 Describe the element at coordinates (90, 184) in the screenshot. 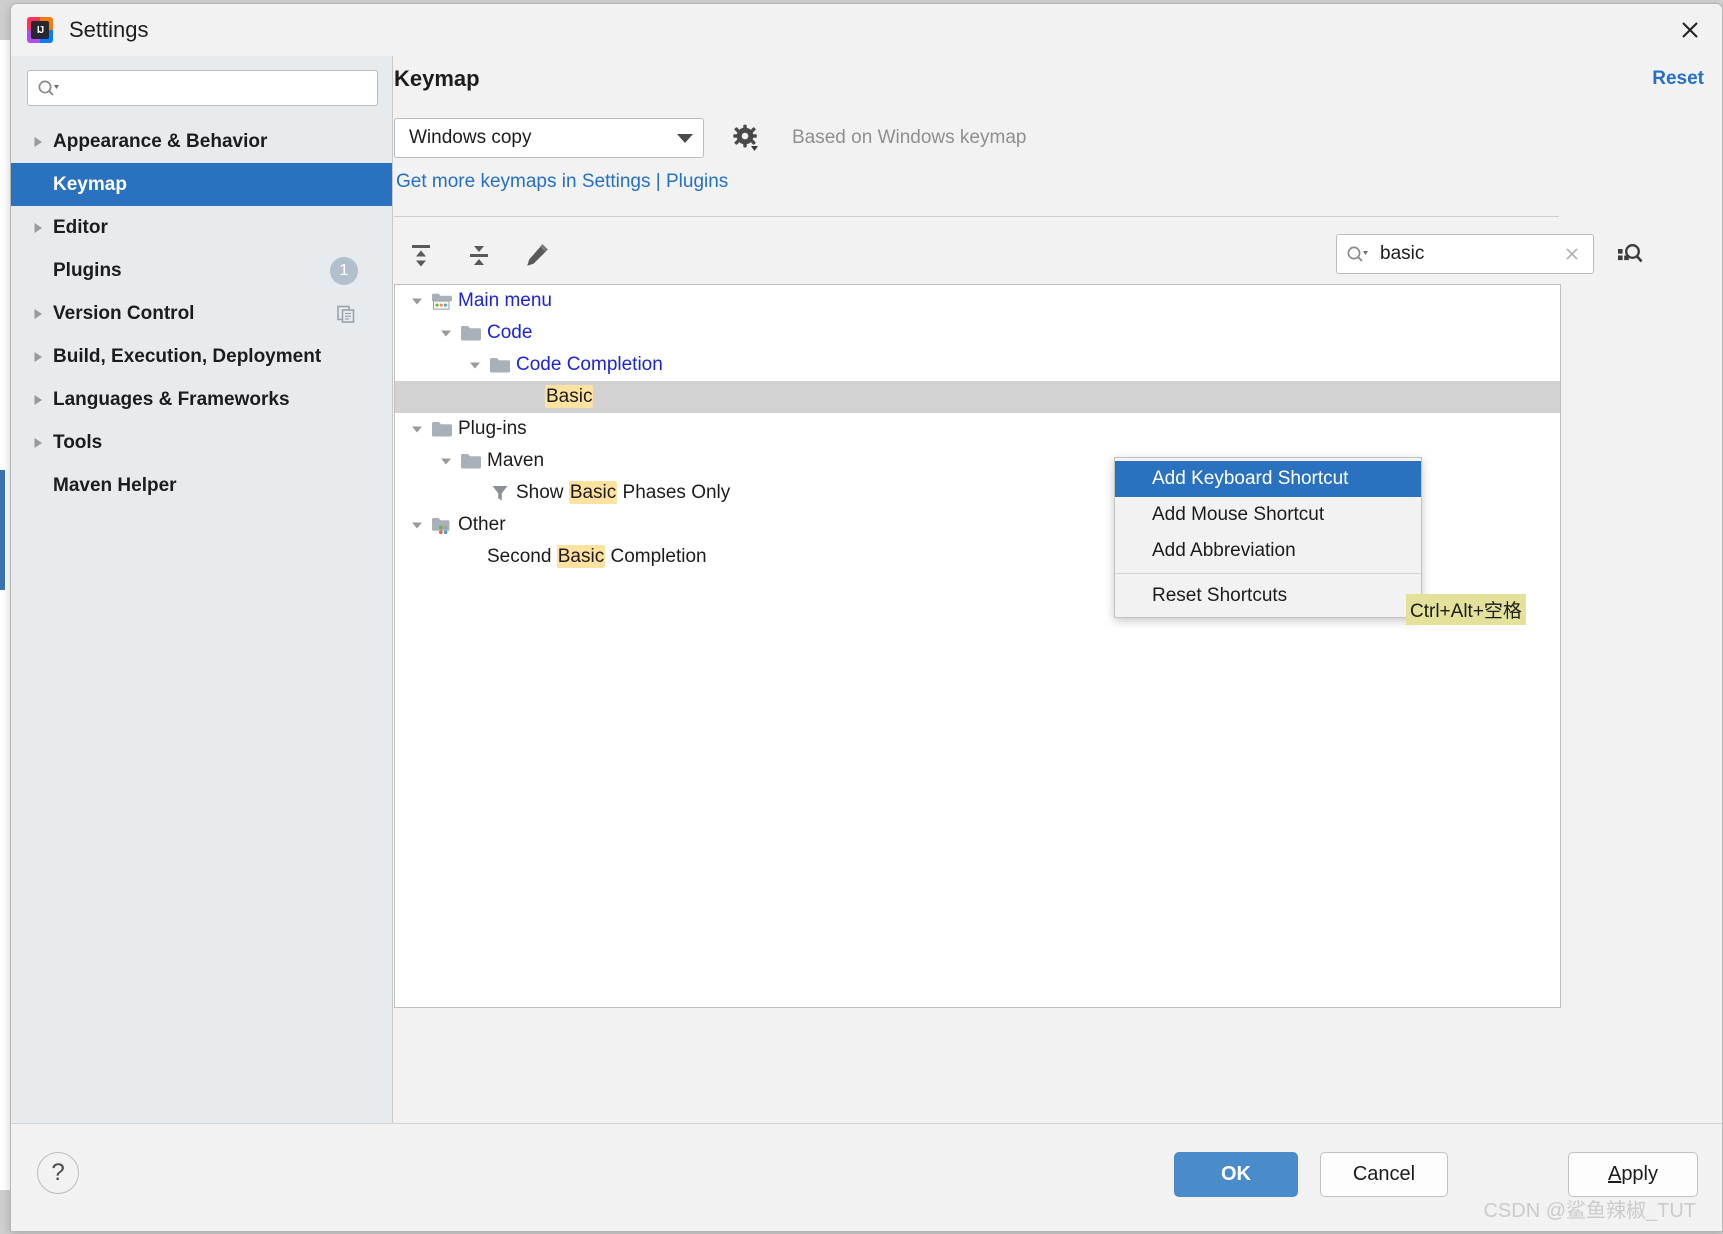

I see `sidebar-item-label: Keymap` at that location.